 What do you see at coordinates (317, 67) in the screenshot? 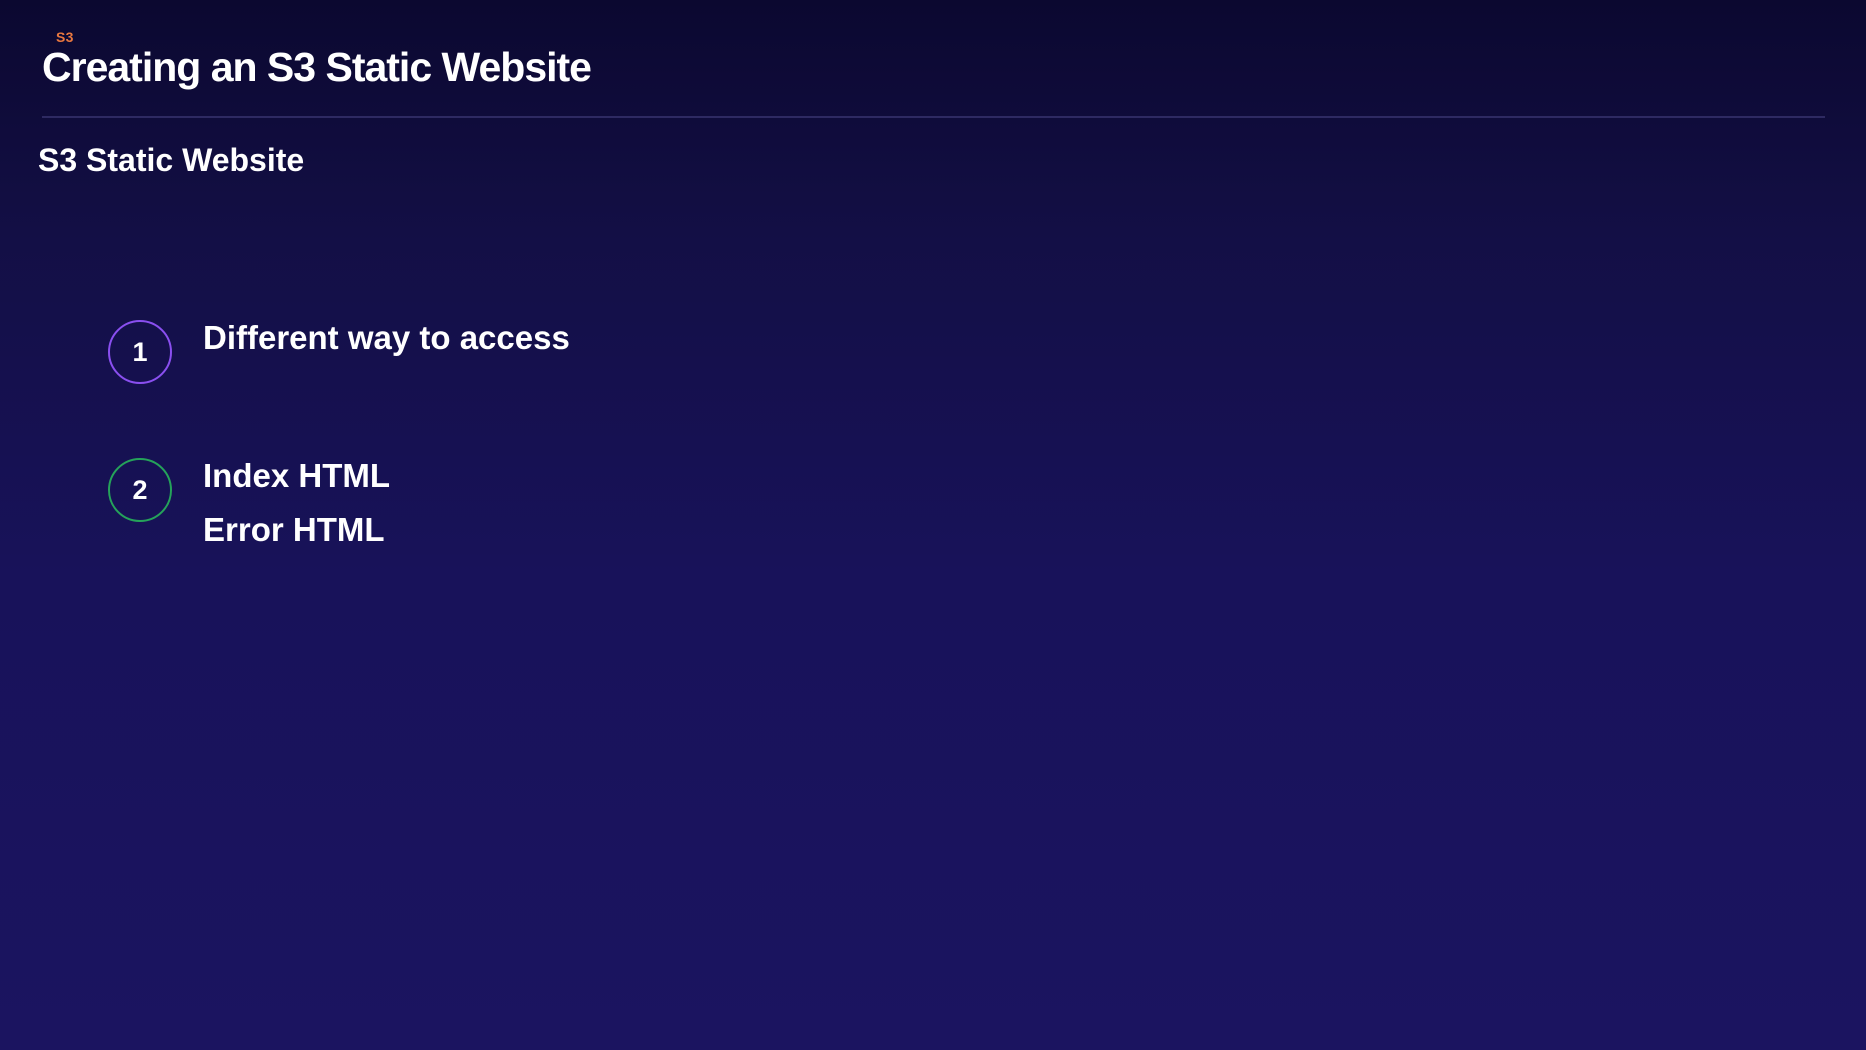
I see `slide-title: Creating an S3 Static Website` at bounding box center [317, 67].